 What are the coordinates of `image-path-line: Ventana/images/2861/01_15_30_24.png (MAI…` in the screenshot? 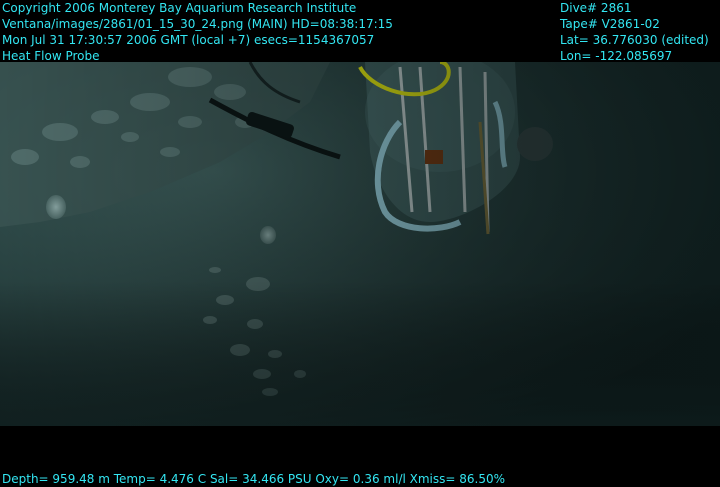 It's located at (197, 24).